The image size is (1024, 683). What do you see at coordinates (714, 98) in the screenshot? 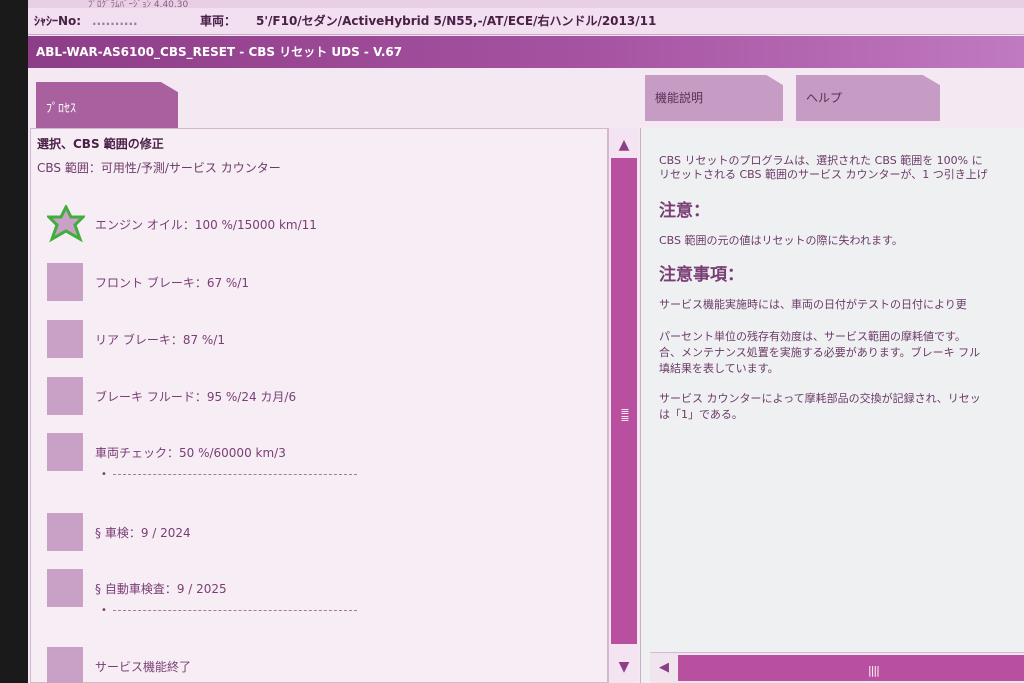
I see `tab-function-description: 機能説明` at bounding box center [714, 98].